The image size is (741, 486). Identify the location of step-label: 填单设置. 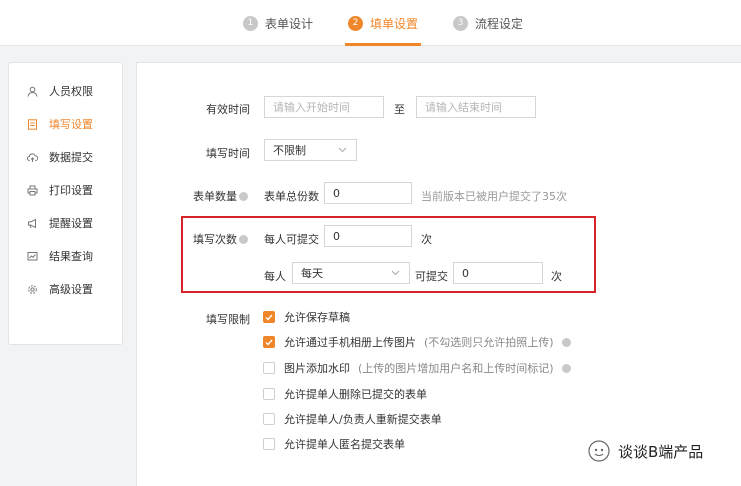
(394, 23).